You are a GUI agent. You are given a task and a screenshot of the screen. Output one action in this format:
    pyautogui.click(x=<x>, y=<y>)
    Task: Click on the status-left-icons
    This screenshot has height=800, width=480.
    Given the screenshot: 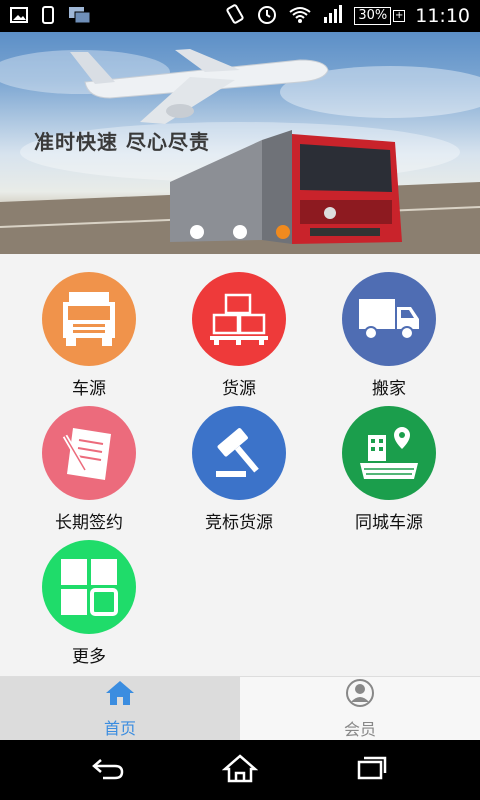 What is the action you would take?
    pyautogui.click(x=51, y=17)
    